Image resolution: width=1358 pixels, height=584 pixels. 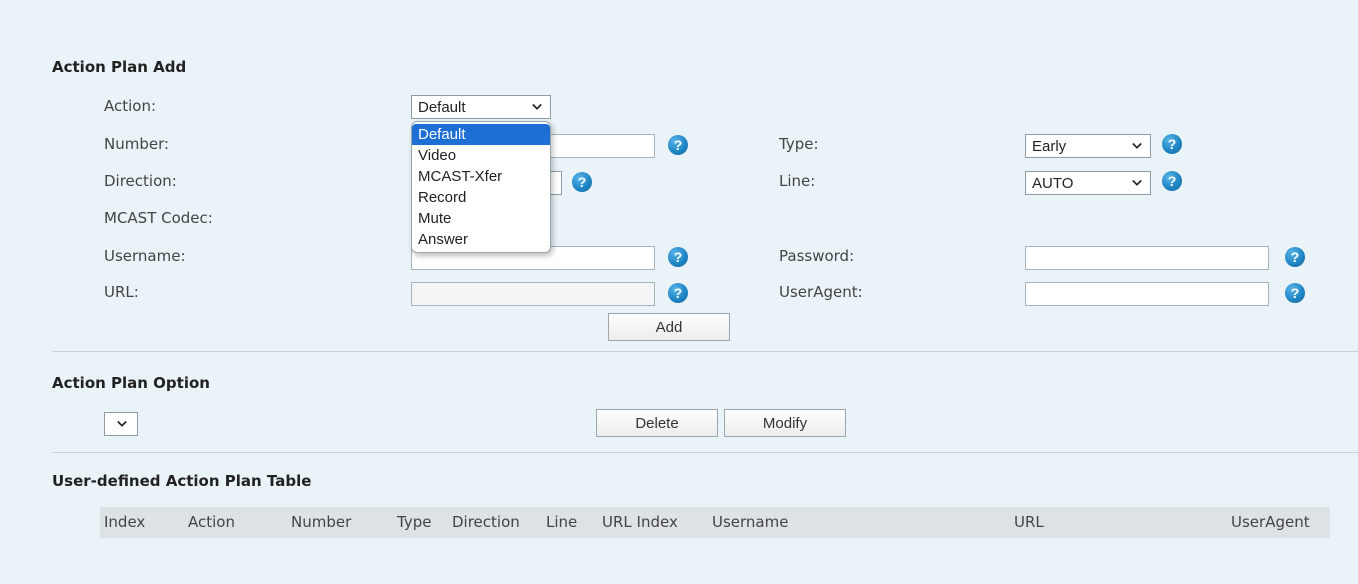 I want to click on column-header-direction: Direction, so click(x=486, y=522).